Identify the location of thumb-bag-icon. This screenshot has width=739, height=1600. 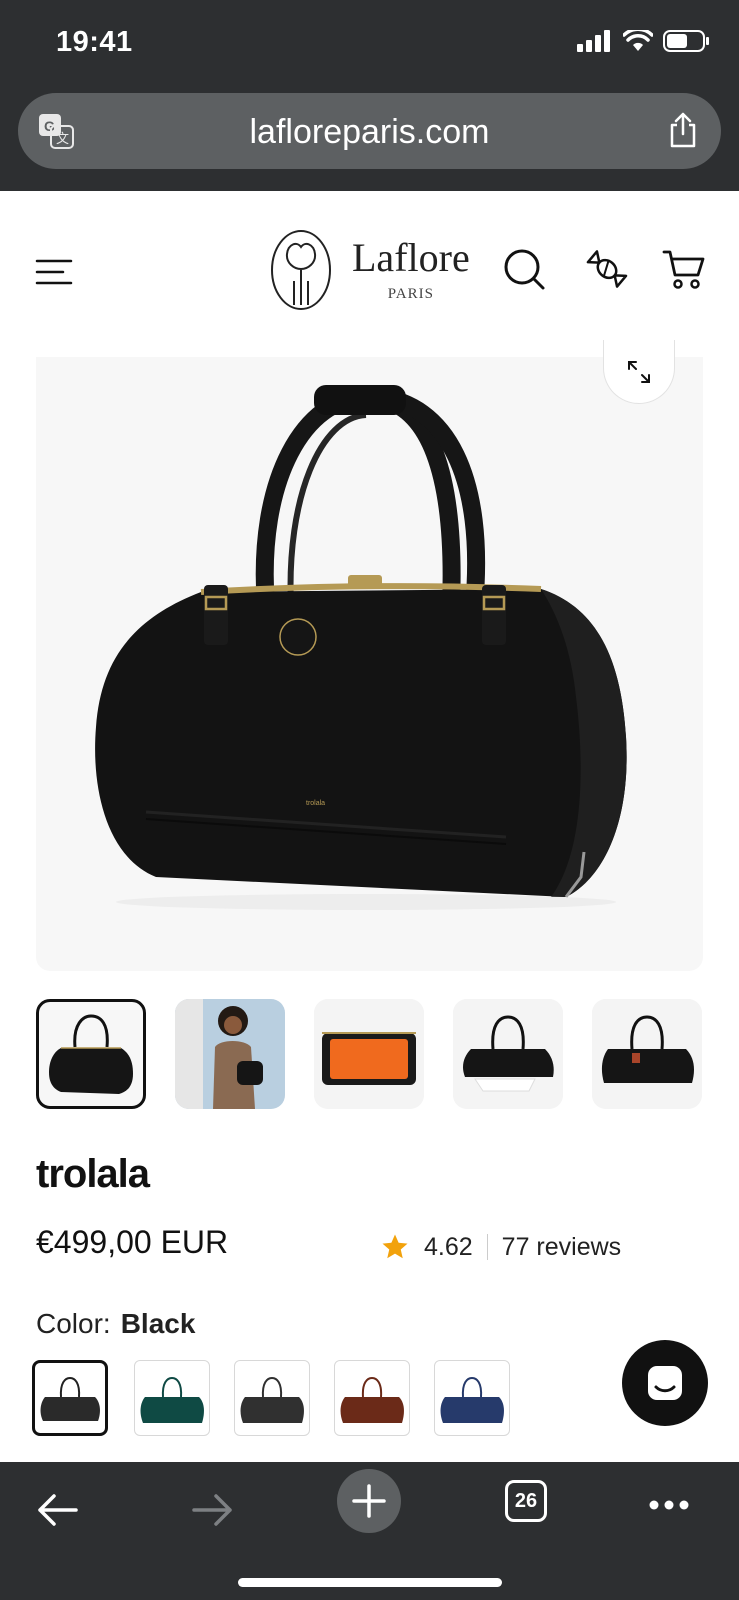
(91, 1054).